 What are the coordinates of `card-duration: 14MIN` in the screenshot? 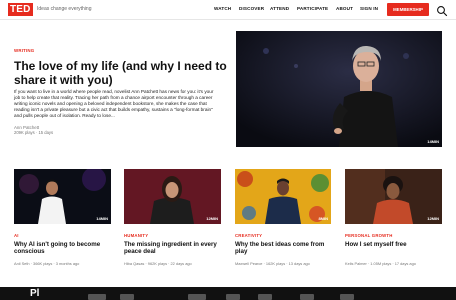 It's located at (102, 218).